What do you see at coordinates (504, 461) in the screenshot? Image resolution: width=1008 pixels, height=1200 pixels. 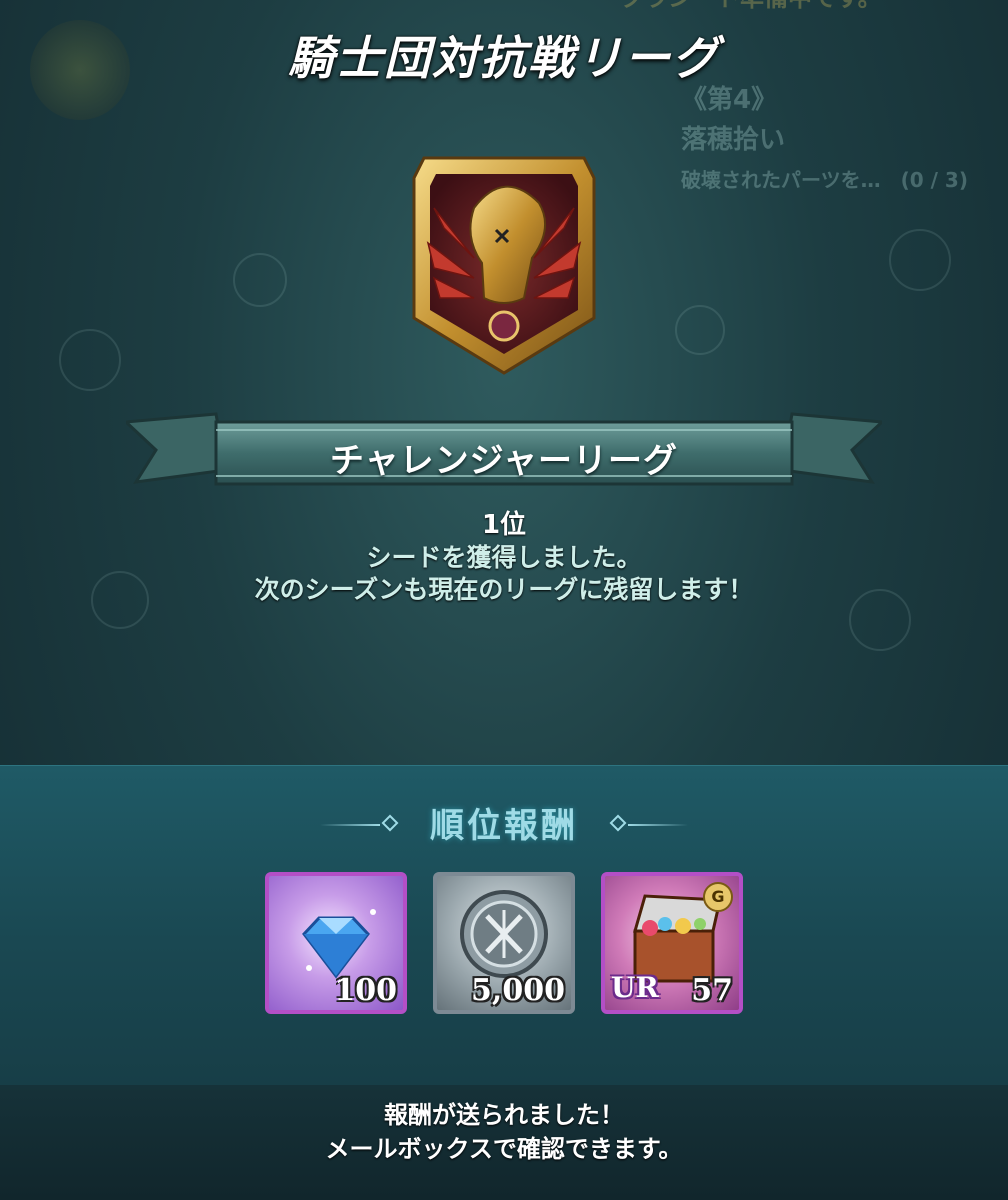 I see `league-name: チャレンジャーリーグ` at bounding box center [504, 461].